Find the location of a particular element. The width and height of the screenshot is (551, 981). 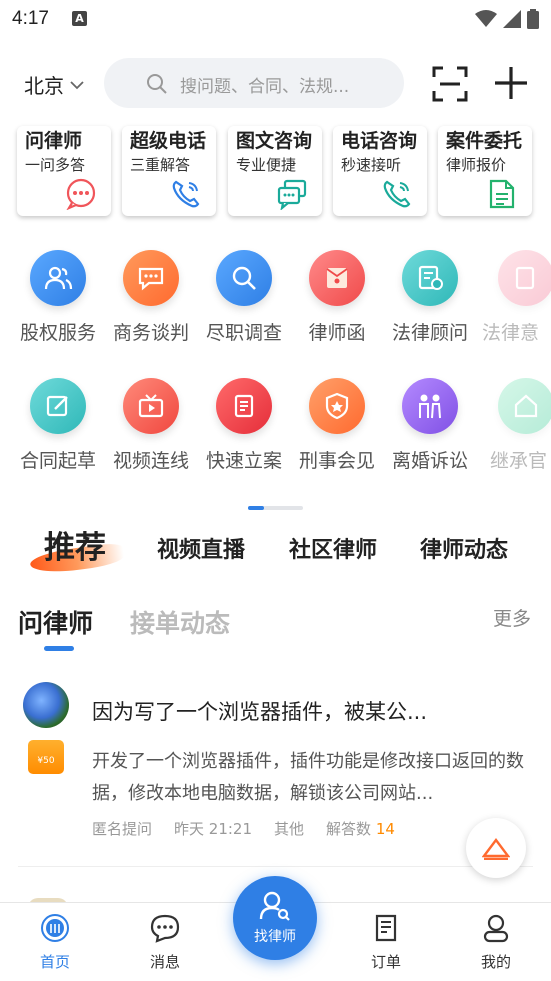

answer-count: 解答数 14 is located at coordinates (360, 828).